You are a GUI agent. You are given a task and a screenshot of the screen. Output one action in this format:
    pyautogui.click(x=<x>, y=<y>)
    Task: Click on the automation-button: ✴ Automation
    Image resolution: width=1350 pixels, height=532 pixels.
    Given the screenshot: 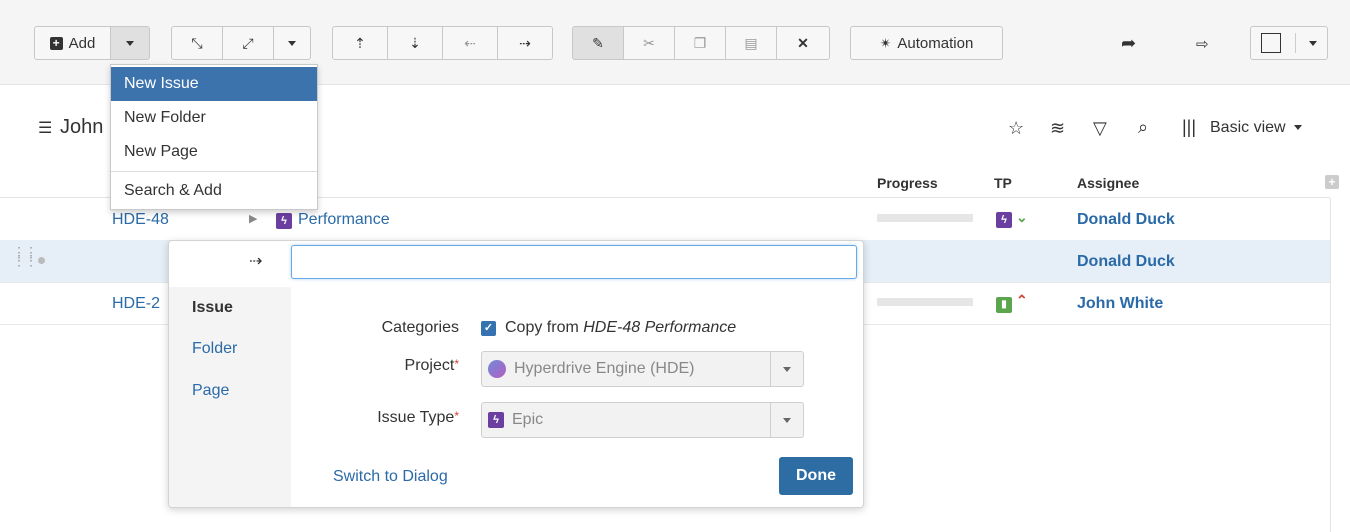 What is the action you would take?
    pyautogui.click(x=926, y=43)
    